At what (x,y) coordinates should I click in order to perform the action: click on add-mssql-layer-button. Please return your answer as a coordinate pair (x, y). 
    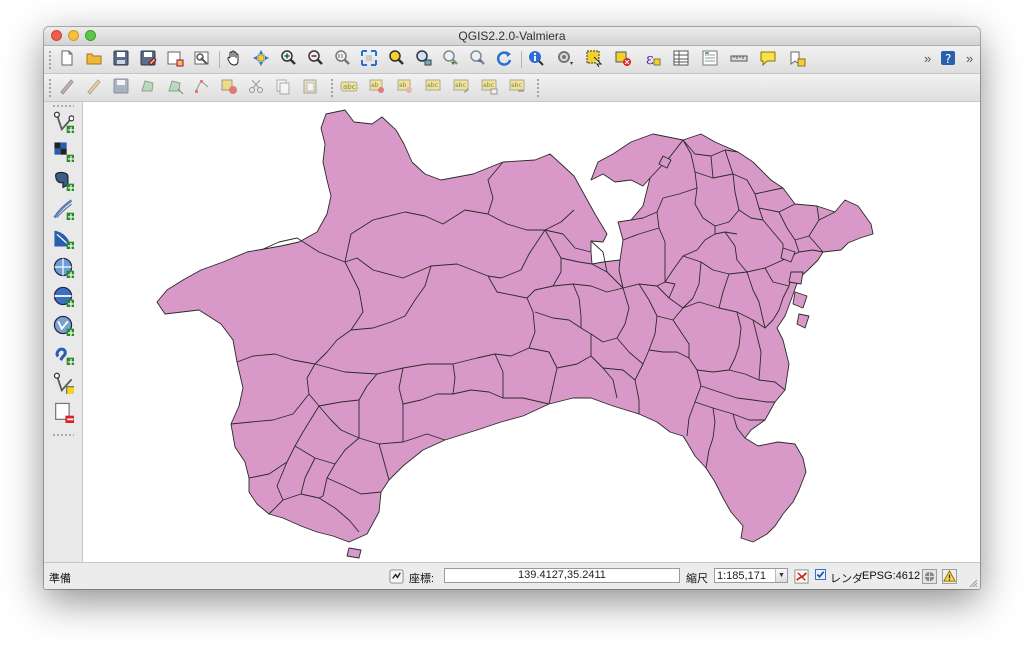
    Looking at the image, I should click on (63, 239).